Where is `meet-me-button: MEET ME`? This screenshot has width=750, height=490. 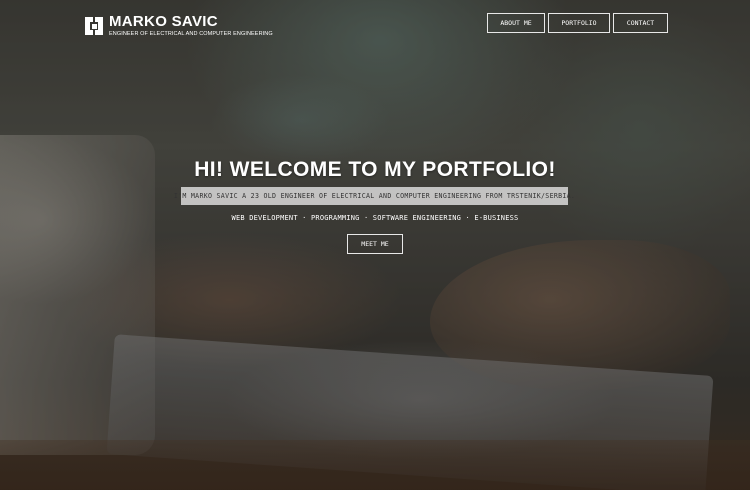
meet-me-button: MEET ME is located at coordinates (375, 244).